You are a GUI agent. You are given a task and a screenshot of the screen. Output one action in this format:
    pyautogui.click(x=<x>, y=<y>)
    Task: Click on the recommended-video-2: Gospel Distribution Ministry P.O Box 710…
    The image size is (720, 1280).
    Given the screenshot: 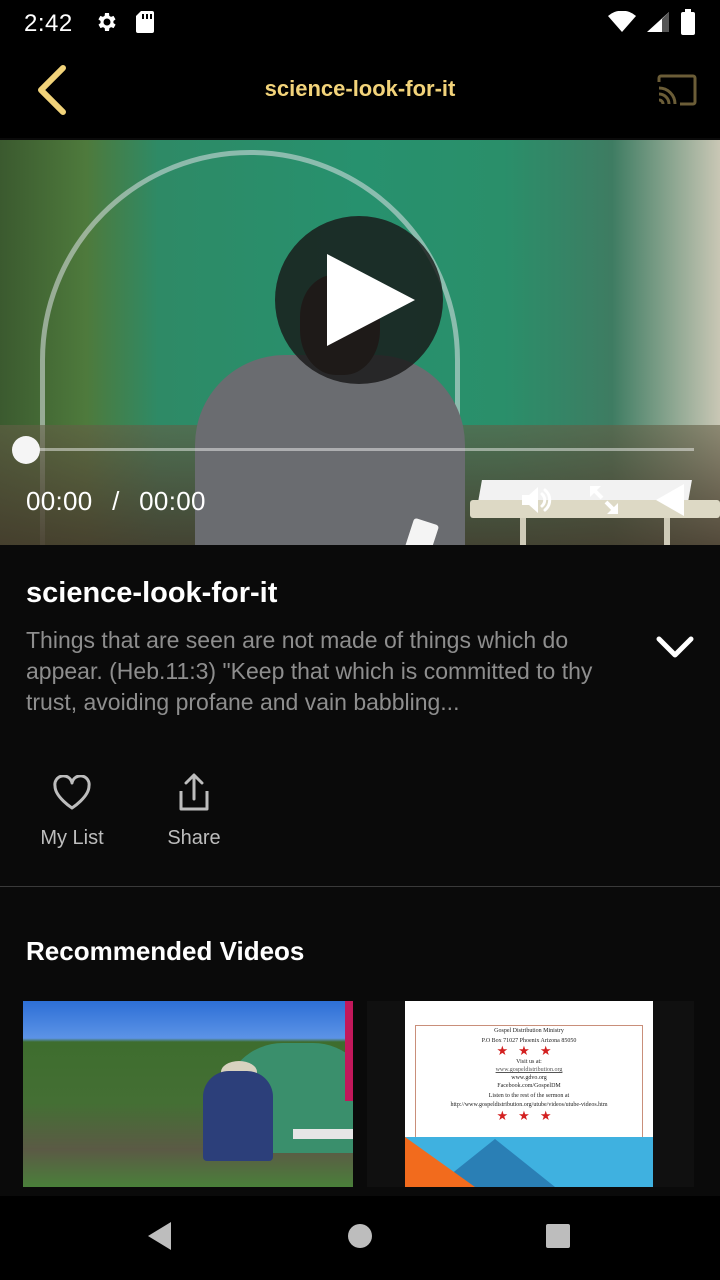 What is the action you would take?
    pyautogui.click(x=530, y=1094)
    